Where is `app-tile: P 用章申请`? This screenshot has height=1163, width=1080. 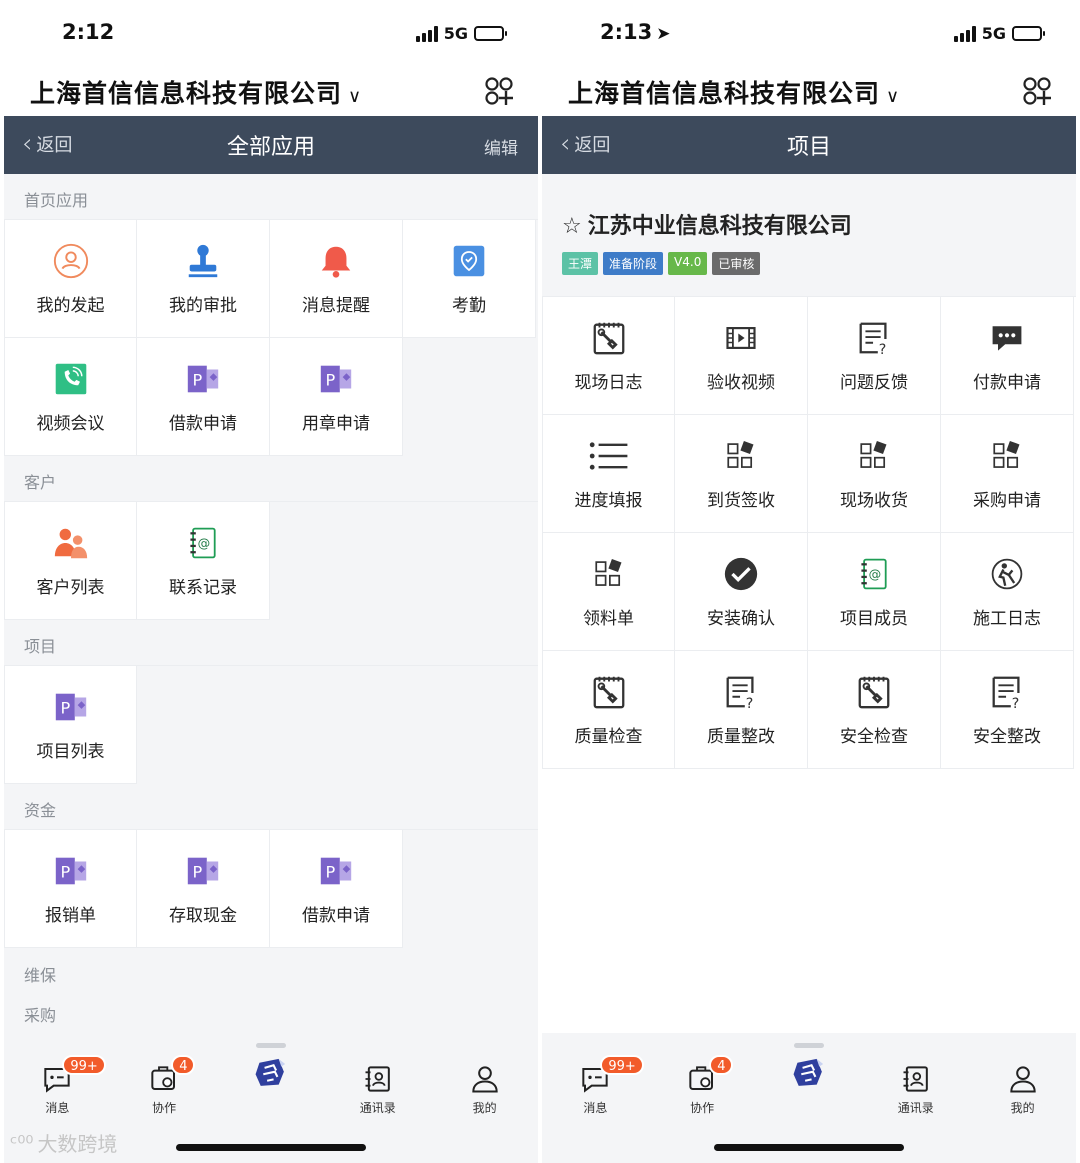
app-tile: P 用章申请 is located at coordinates (336, 397).